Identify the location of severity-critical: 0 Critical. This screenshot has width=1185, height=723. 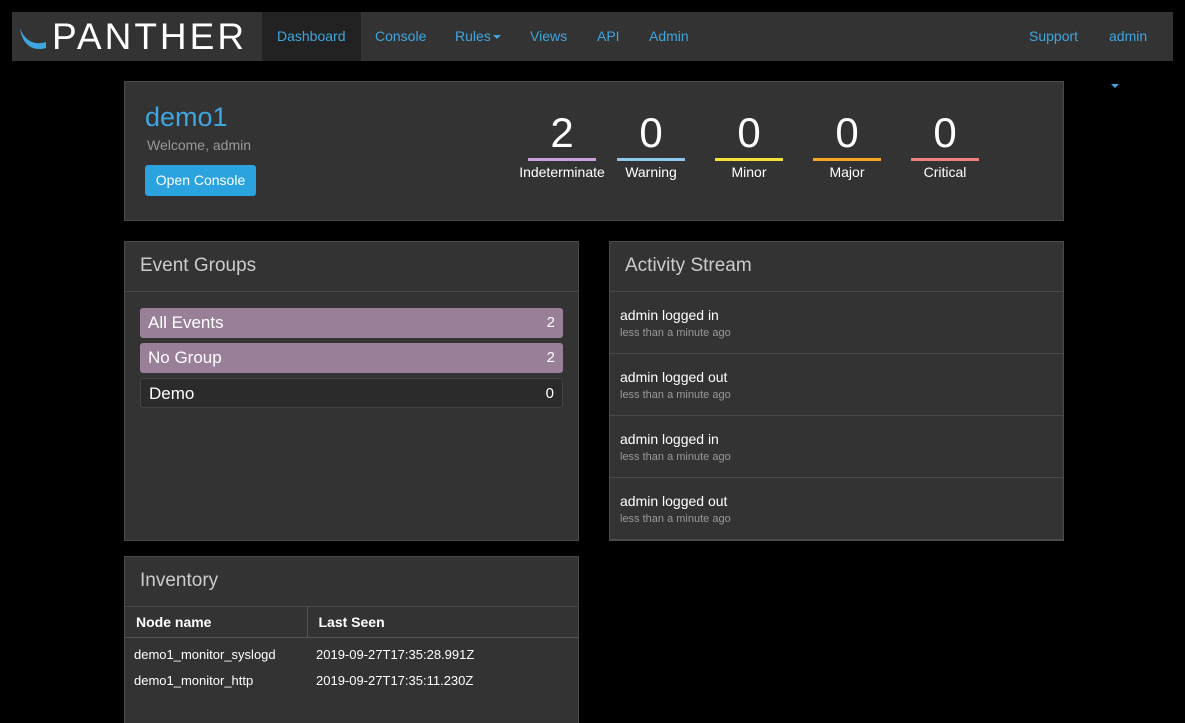
(945, 144).